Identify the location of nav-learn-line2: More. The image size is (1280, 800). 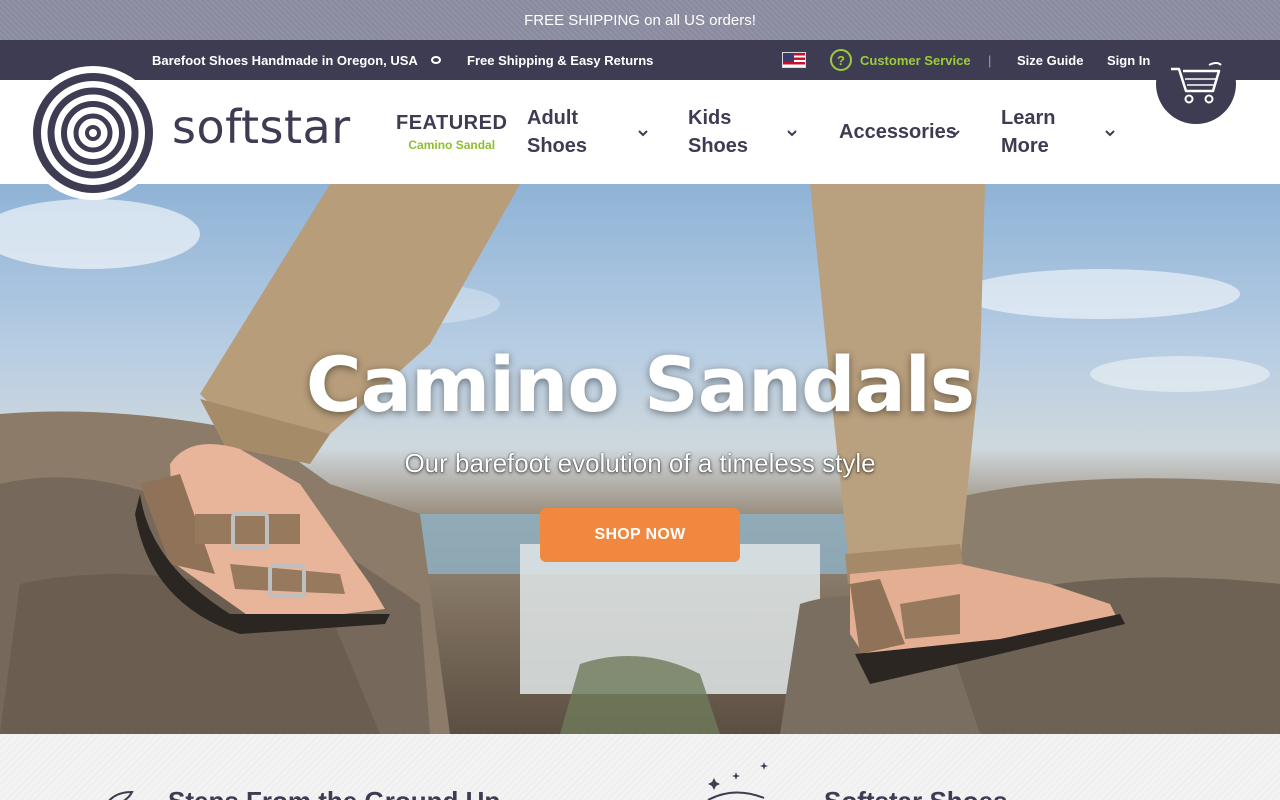
(1025, 146).